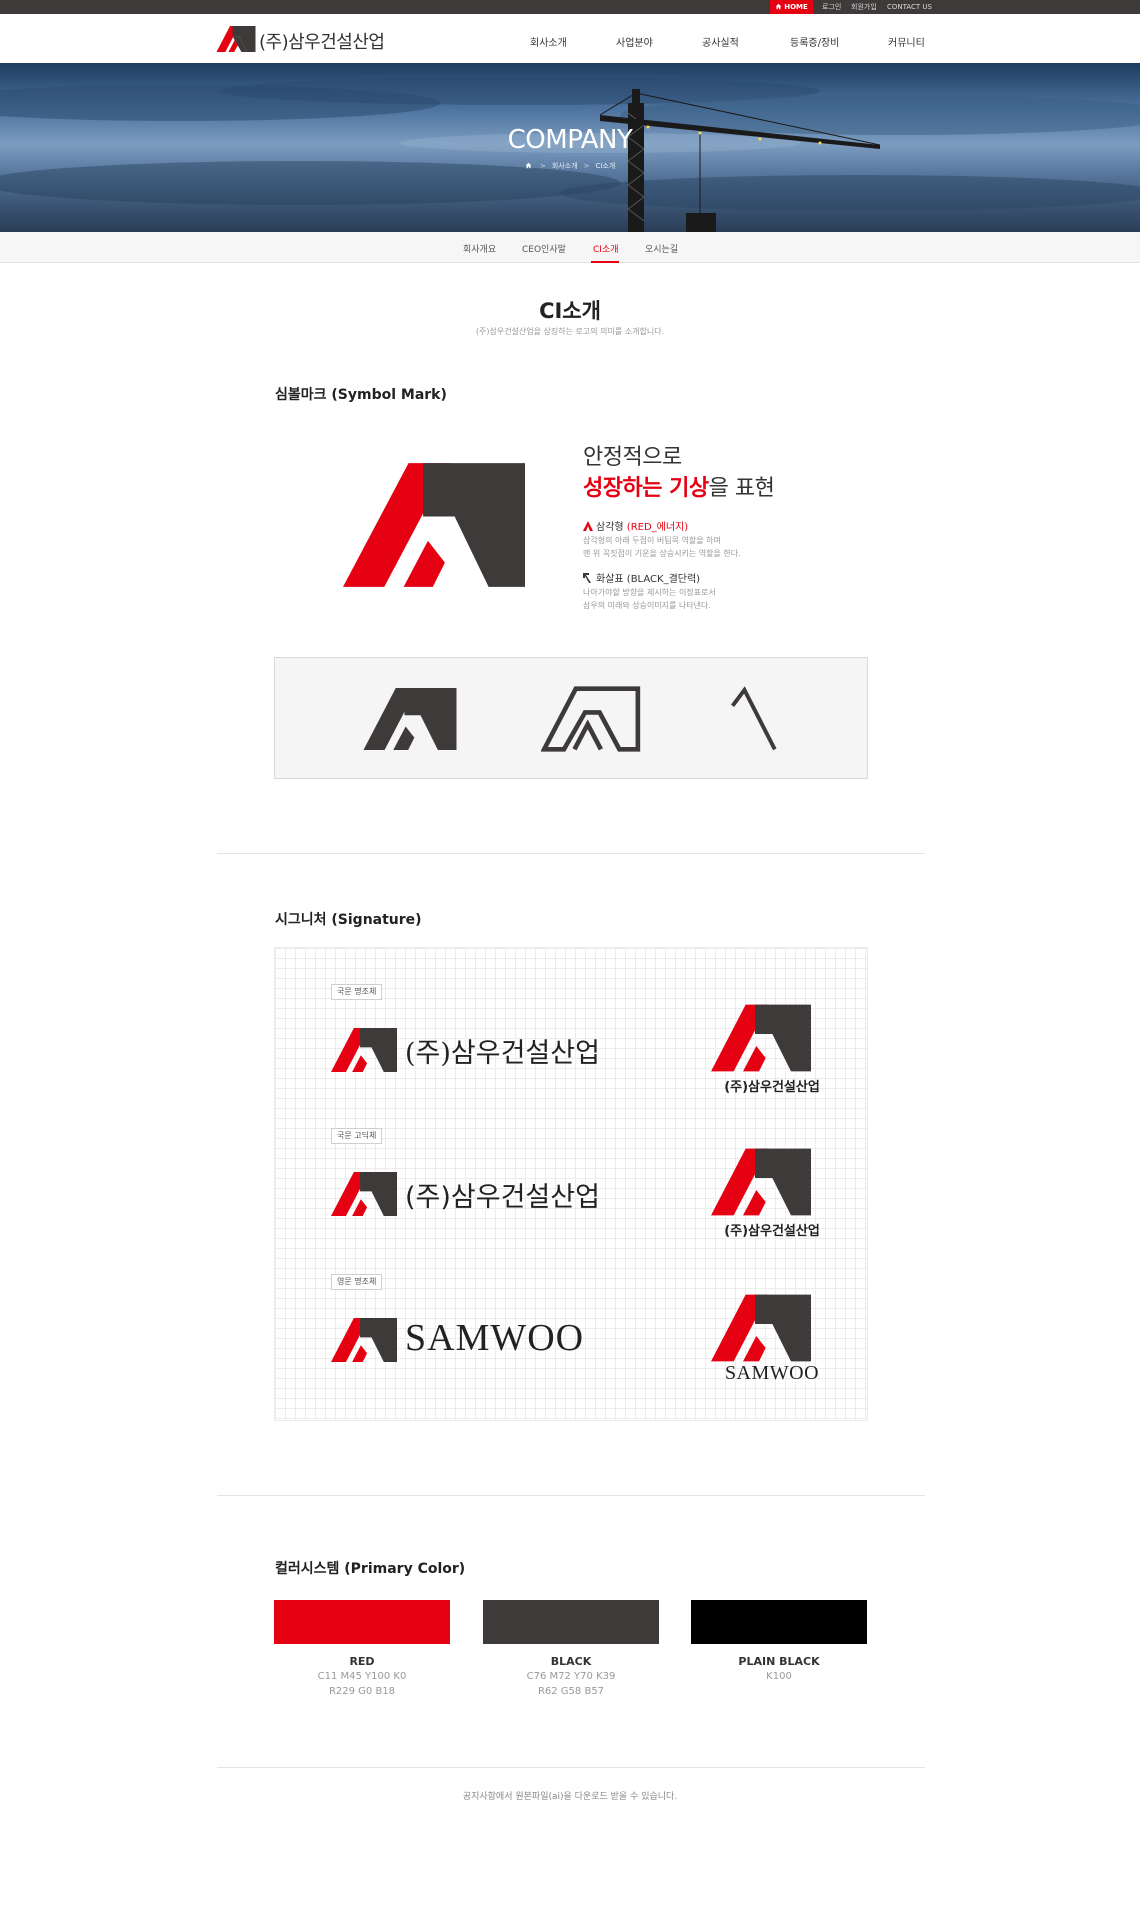  I want to click on hero-banner: COMPANY > 회사소개 > CI소개, so click(570, 147).